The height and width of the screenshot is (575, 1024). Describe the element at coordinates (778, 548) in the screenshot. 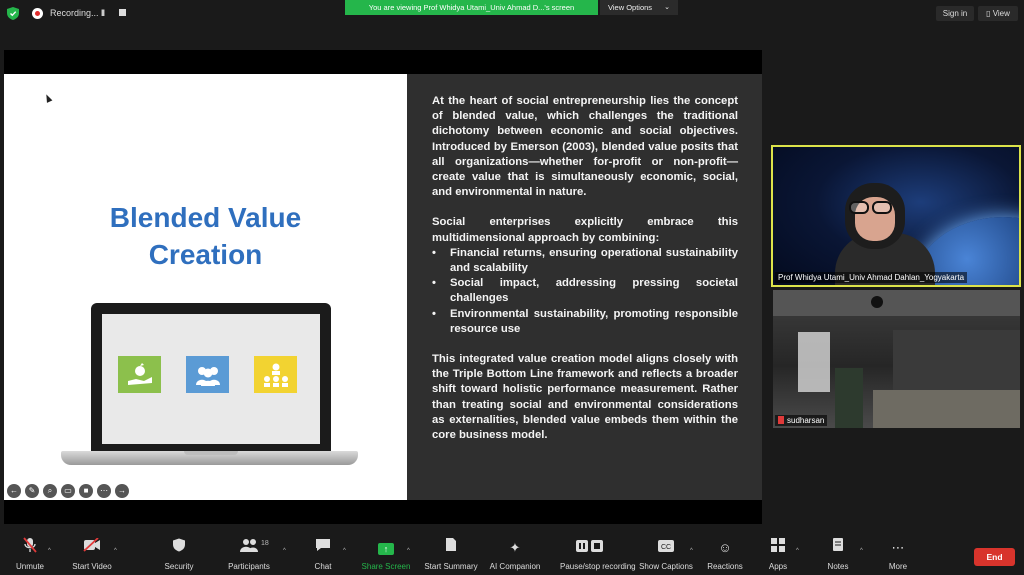

I see `apps-grid-icon` at that location.